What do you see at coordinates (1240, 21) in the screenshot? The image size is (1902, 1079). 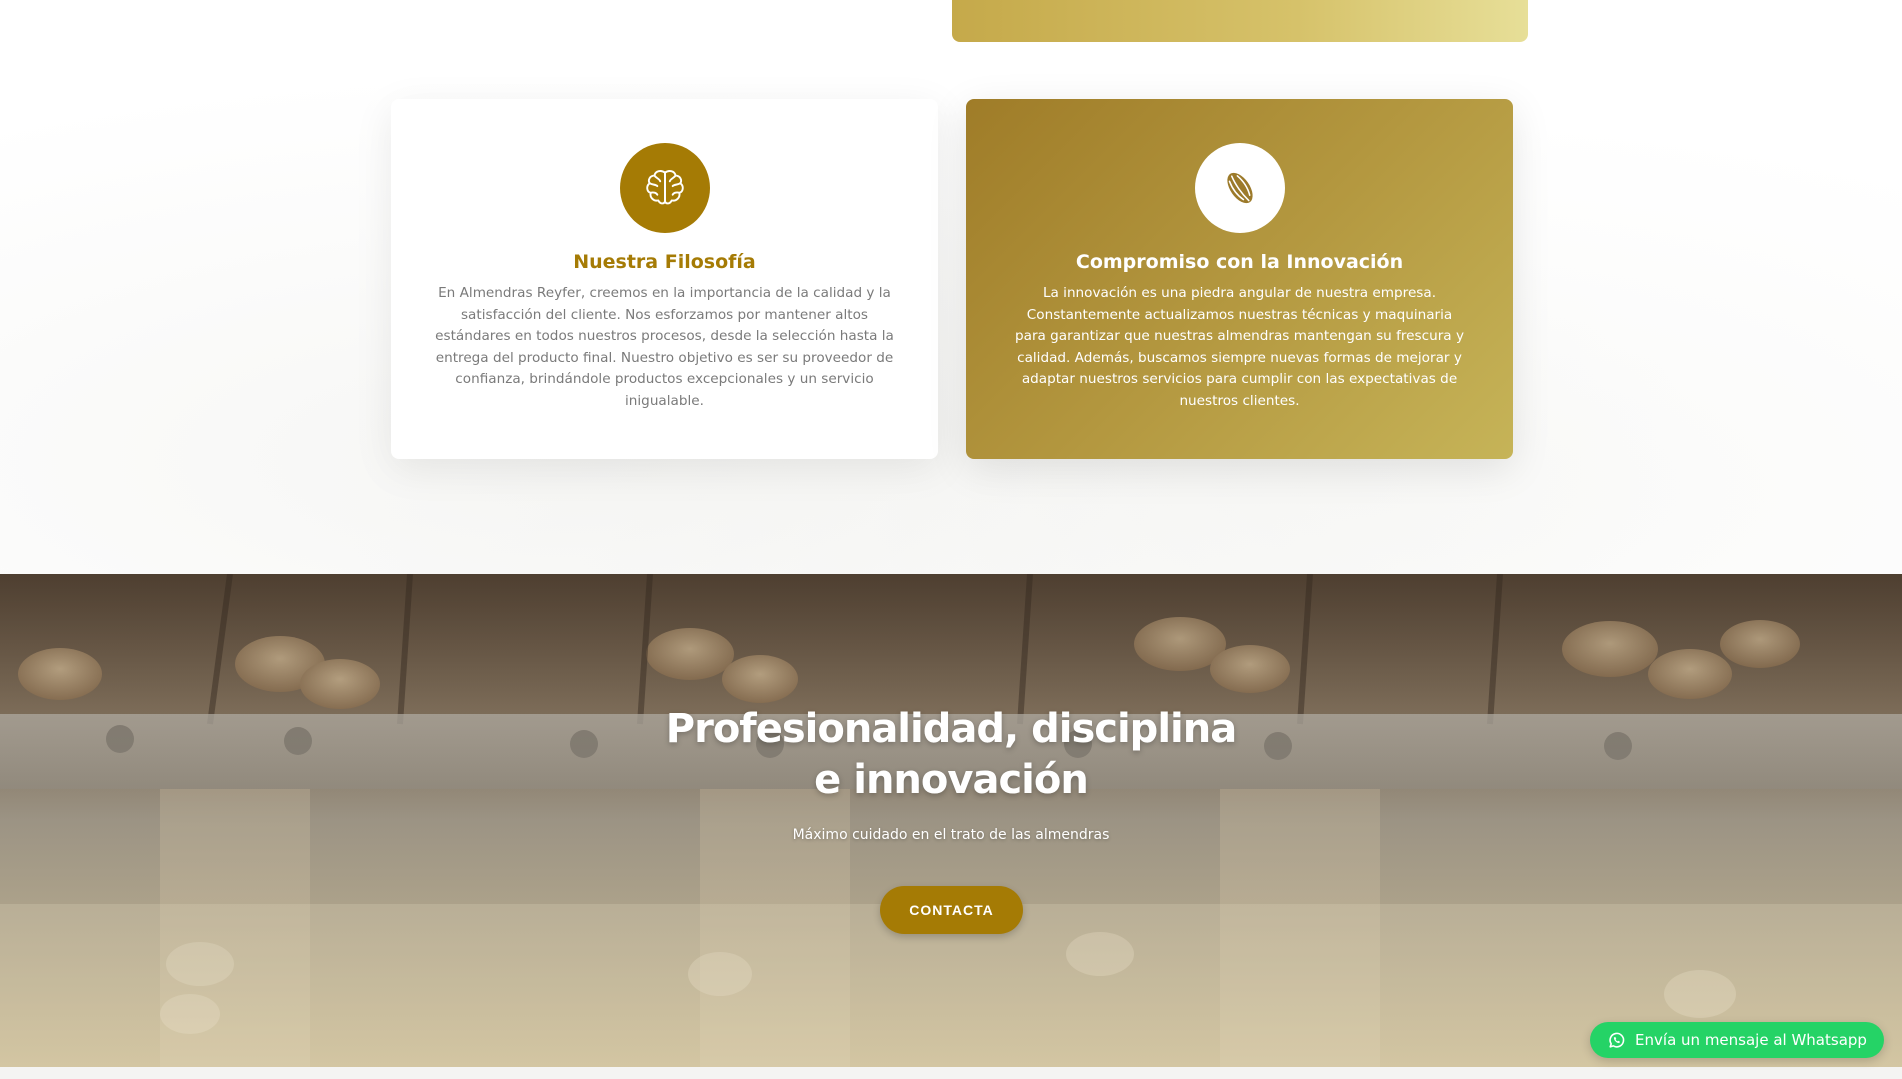 I see `decorative-gold-strip` at bounding box center [1240, 21].